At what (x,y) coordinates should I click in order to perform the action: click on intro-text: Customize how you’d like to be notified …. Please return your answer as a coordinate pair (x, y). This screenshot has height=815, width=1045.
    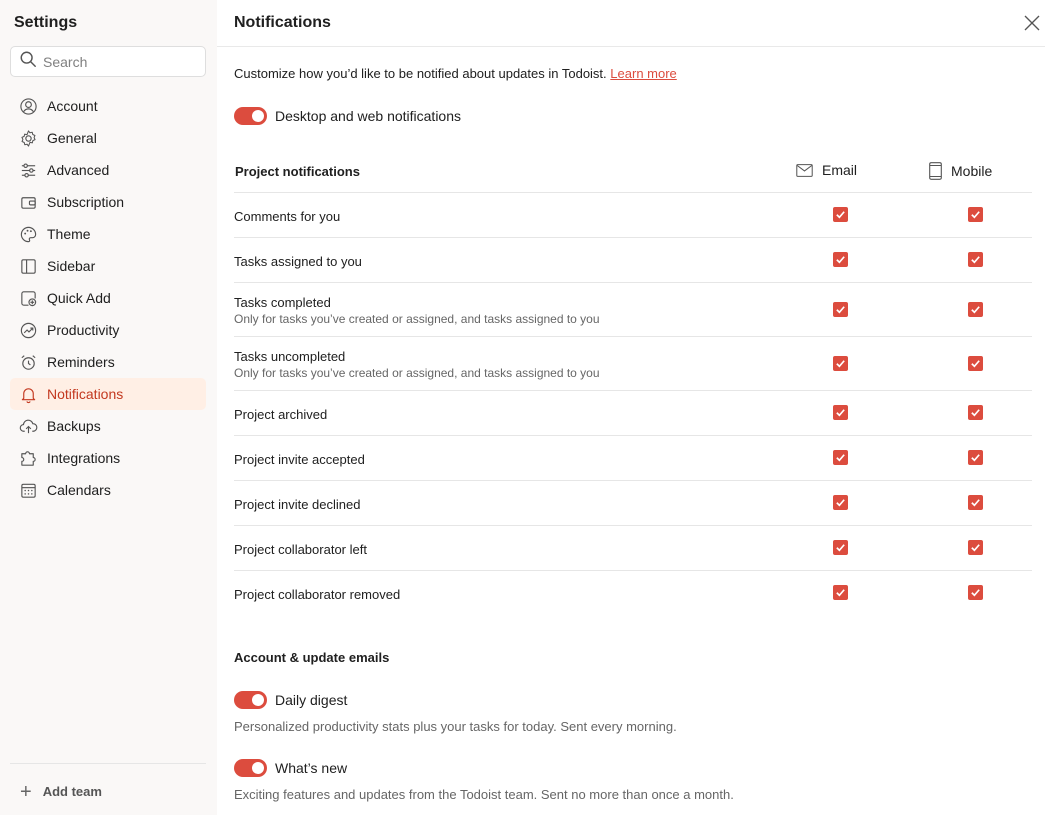
    Looking at the image, I should click on (455, 73).